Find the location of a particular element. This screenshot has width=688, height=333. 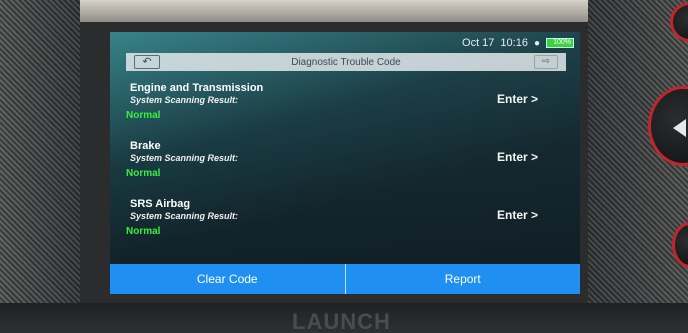

system-name: Brake is located at coordinates (145, 146).